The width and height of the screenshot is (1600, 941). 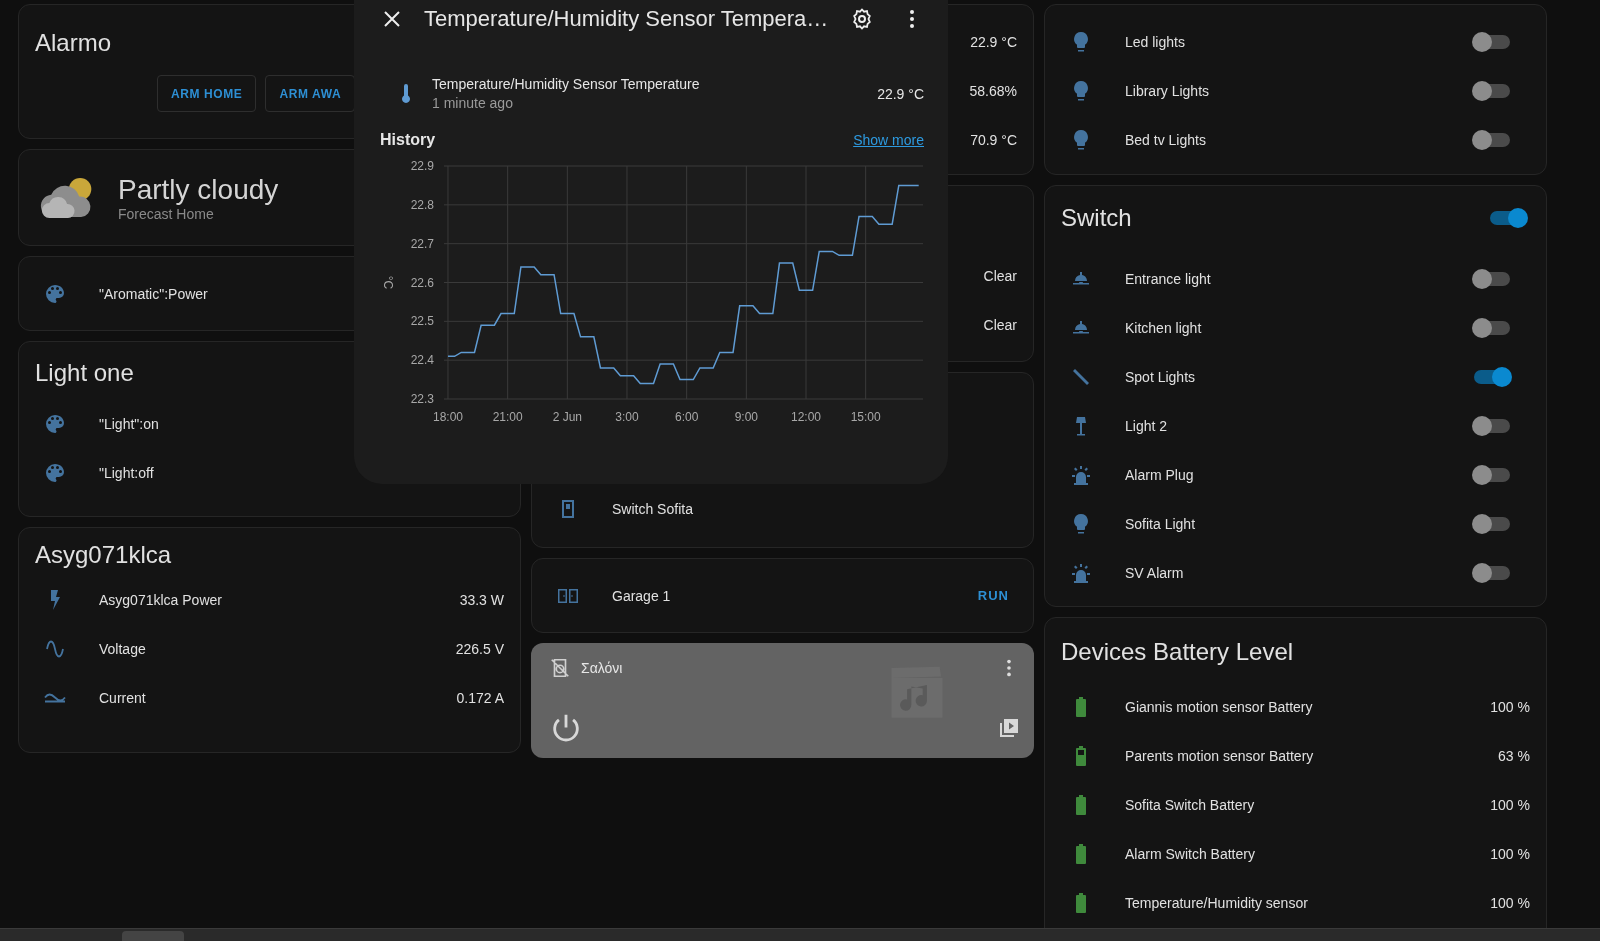 What do you see at coordinates (641, 595) in the screenshot?
I see `entity-name: Garage 1` at bounding box center [641, 595].